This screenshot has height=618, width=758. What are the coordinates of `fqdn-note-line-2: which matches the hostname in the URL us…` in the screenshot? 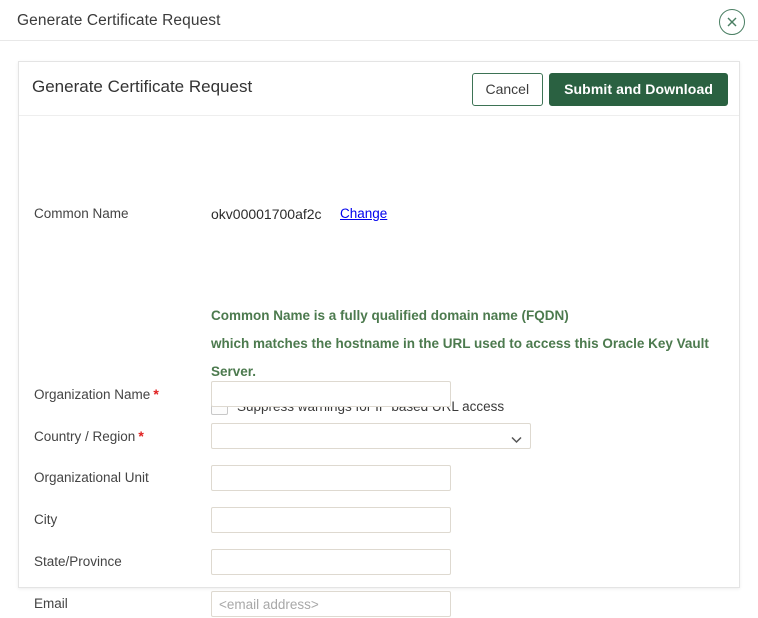 It's located at (460, 343).